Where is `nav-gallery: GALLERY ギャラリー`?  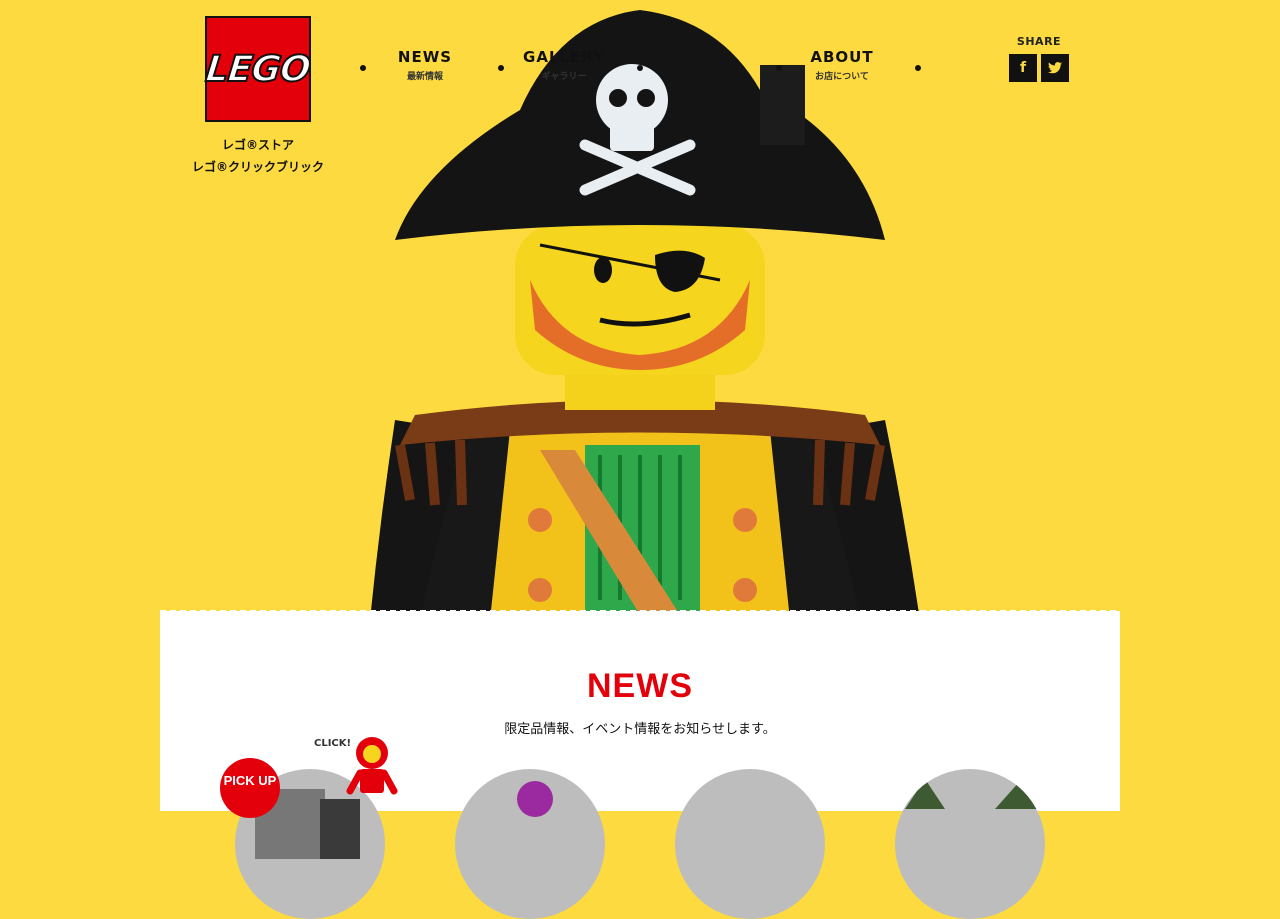
nav-gallery: GALLERY ギャラリー is located at coordinates (564, 65).